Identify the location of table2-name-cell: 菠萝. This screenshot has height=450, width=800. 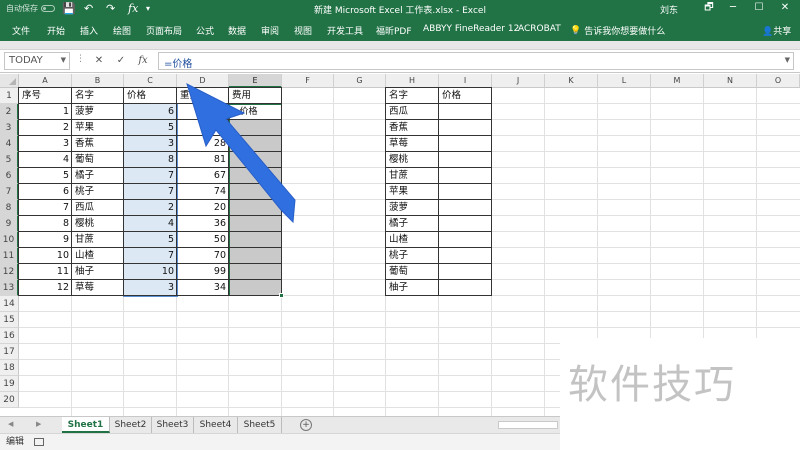
(412, 208).